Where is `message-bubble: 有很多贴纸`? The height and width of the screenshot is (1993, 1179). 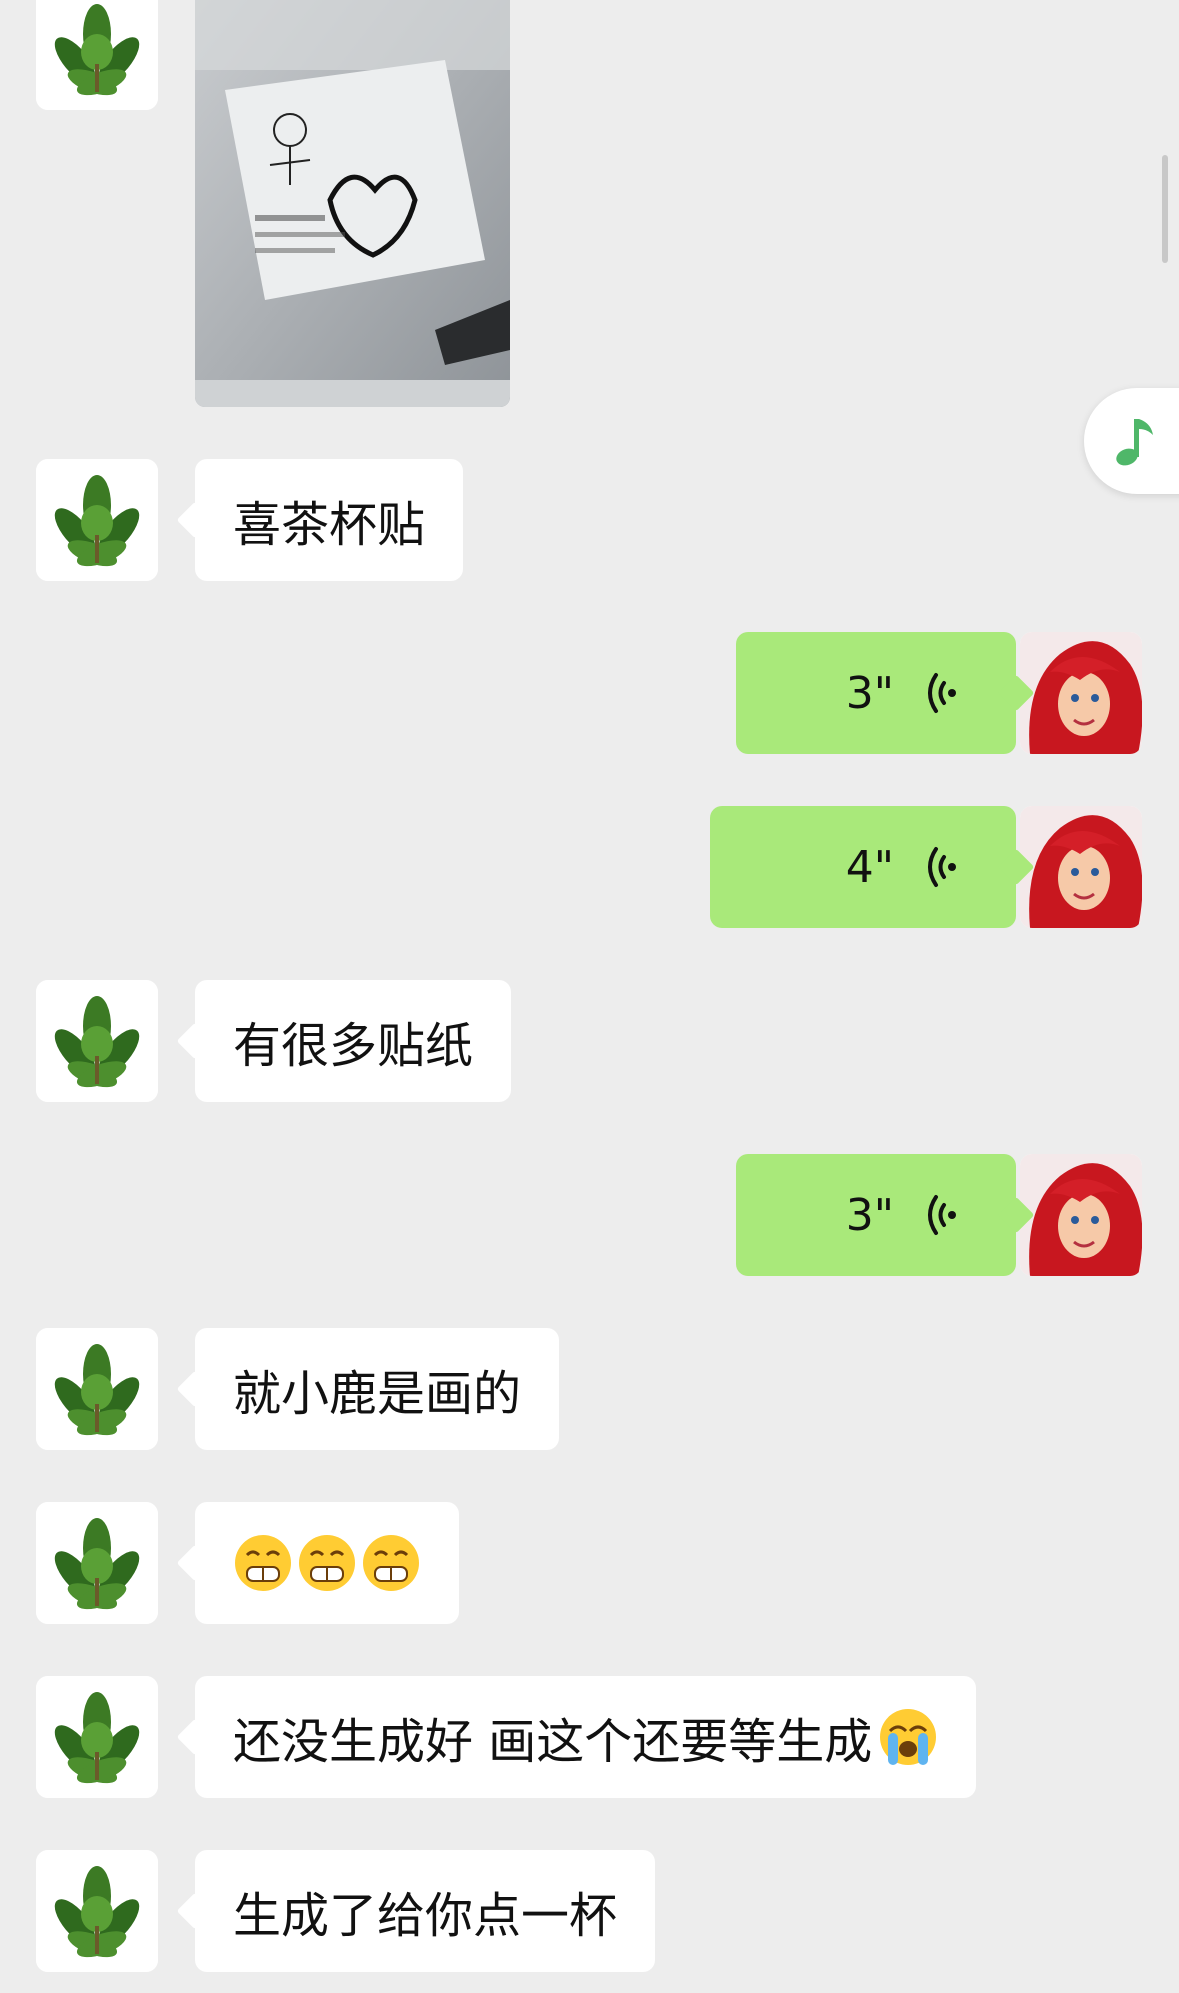
message-bubble: 有很多贴纸 is located at coordinates (353, 1041).